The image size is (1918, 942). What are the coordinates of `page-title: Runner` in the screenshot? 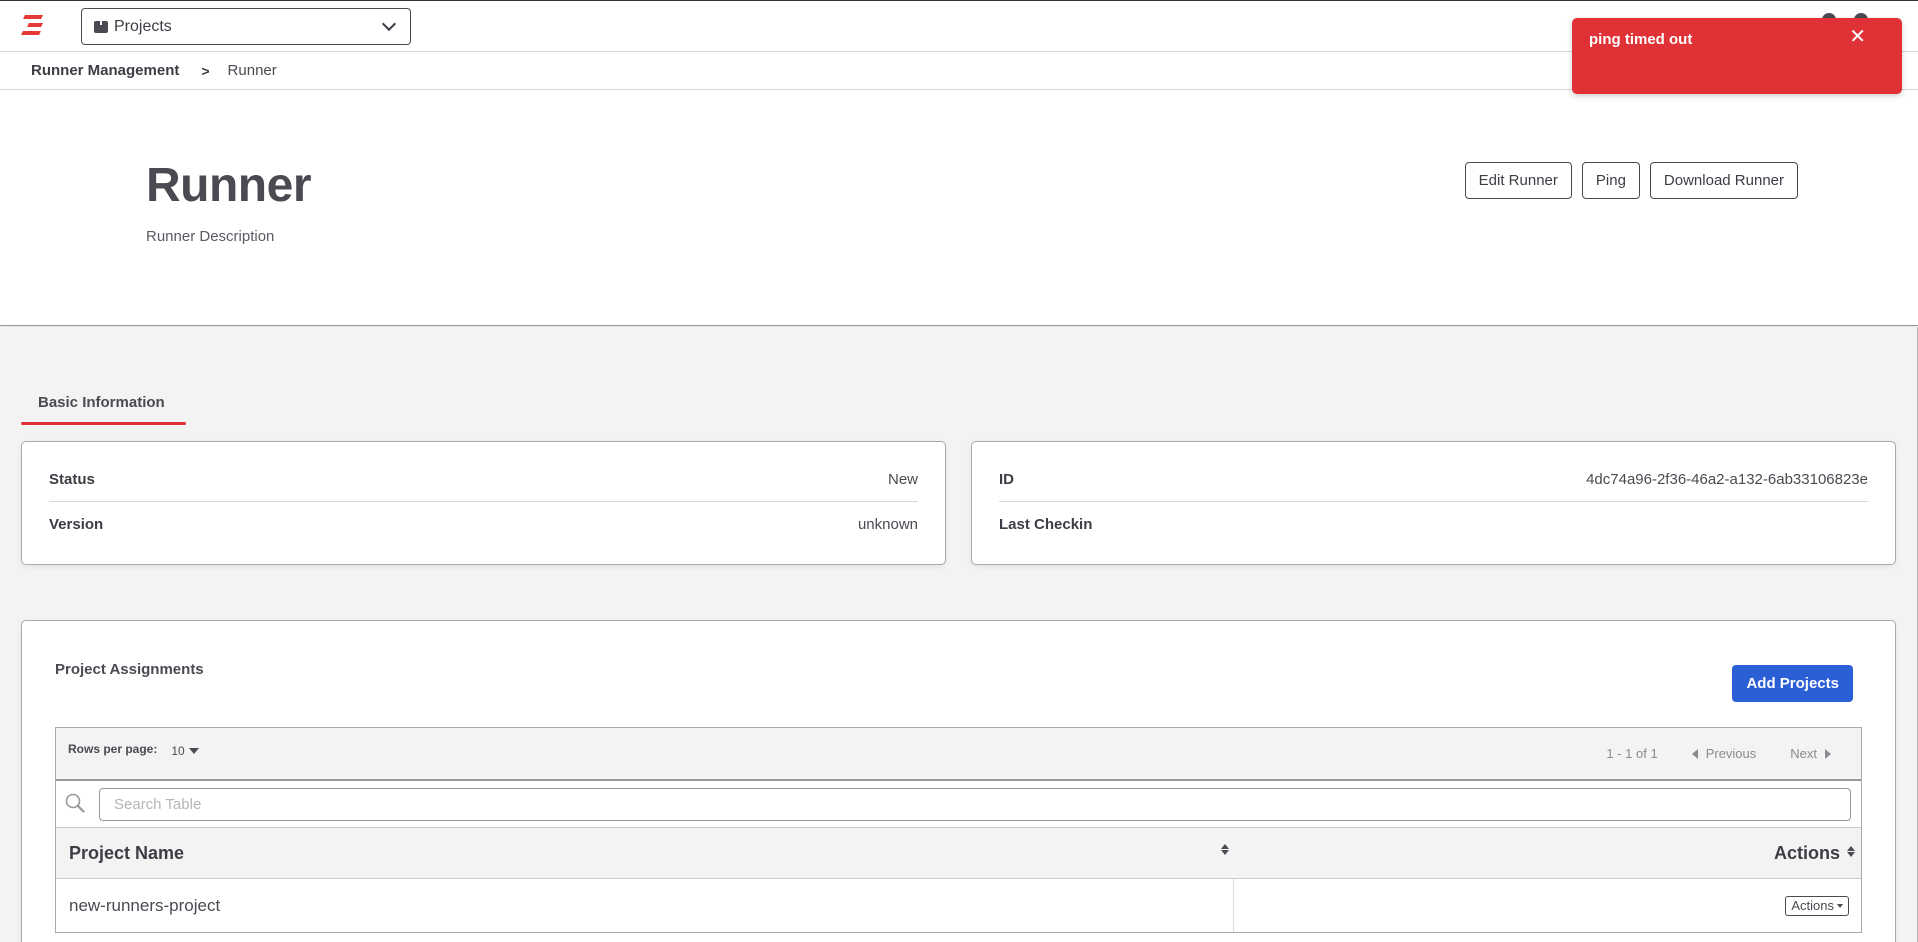 It's located at (229, 185).